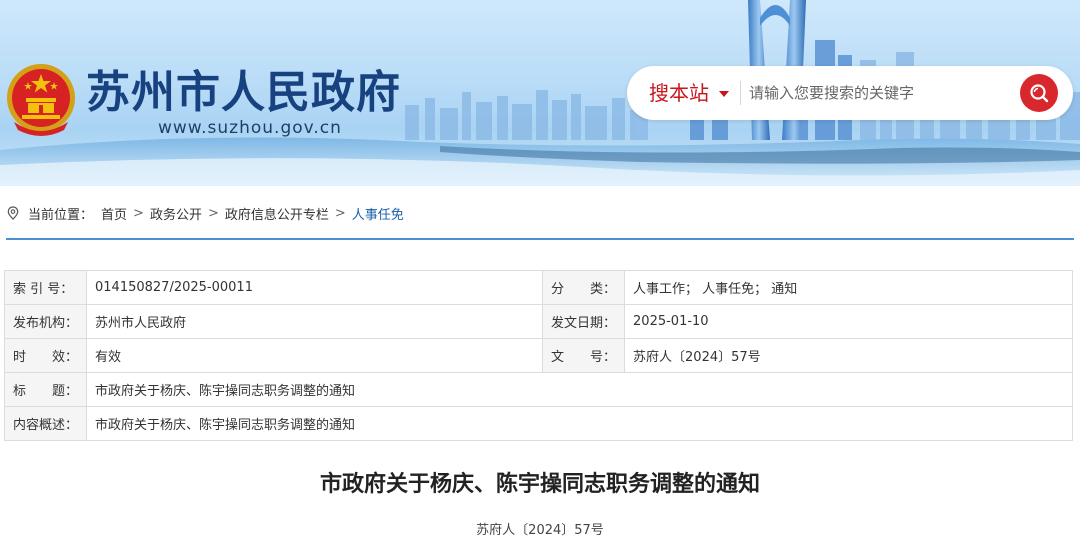 The image size is (1080, 546). What do you see at coordinates (315, 321) in the screenshot?
I see `publisher-value: 苏州市人民政府` at bounding box center [315, 321].